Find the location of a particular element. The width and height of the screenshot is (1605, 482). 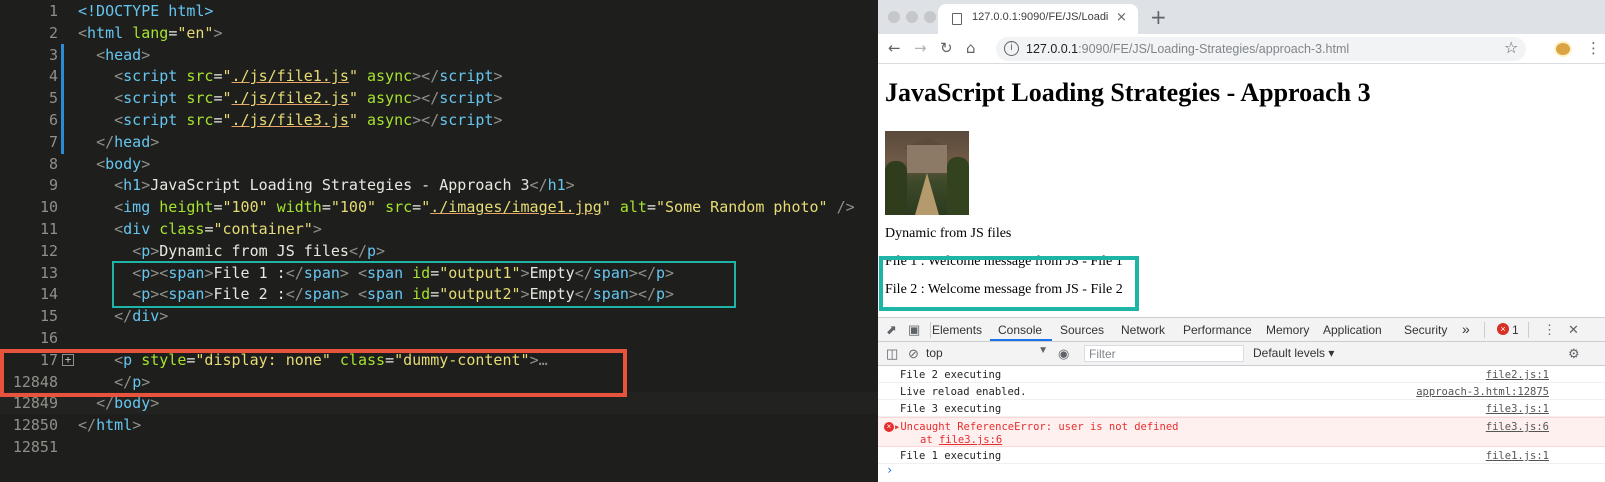

eye-icon: ◉ is located at coordinates (1063, 354).